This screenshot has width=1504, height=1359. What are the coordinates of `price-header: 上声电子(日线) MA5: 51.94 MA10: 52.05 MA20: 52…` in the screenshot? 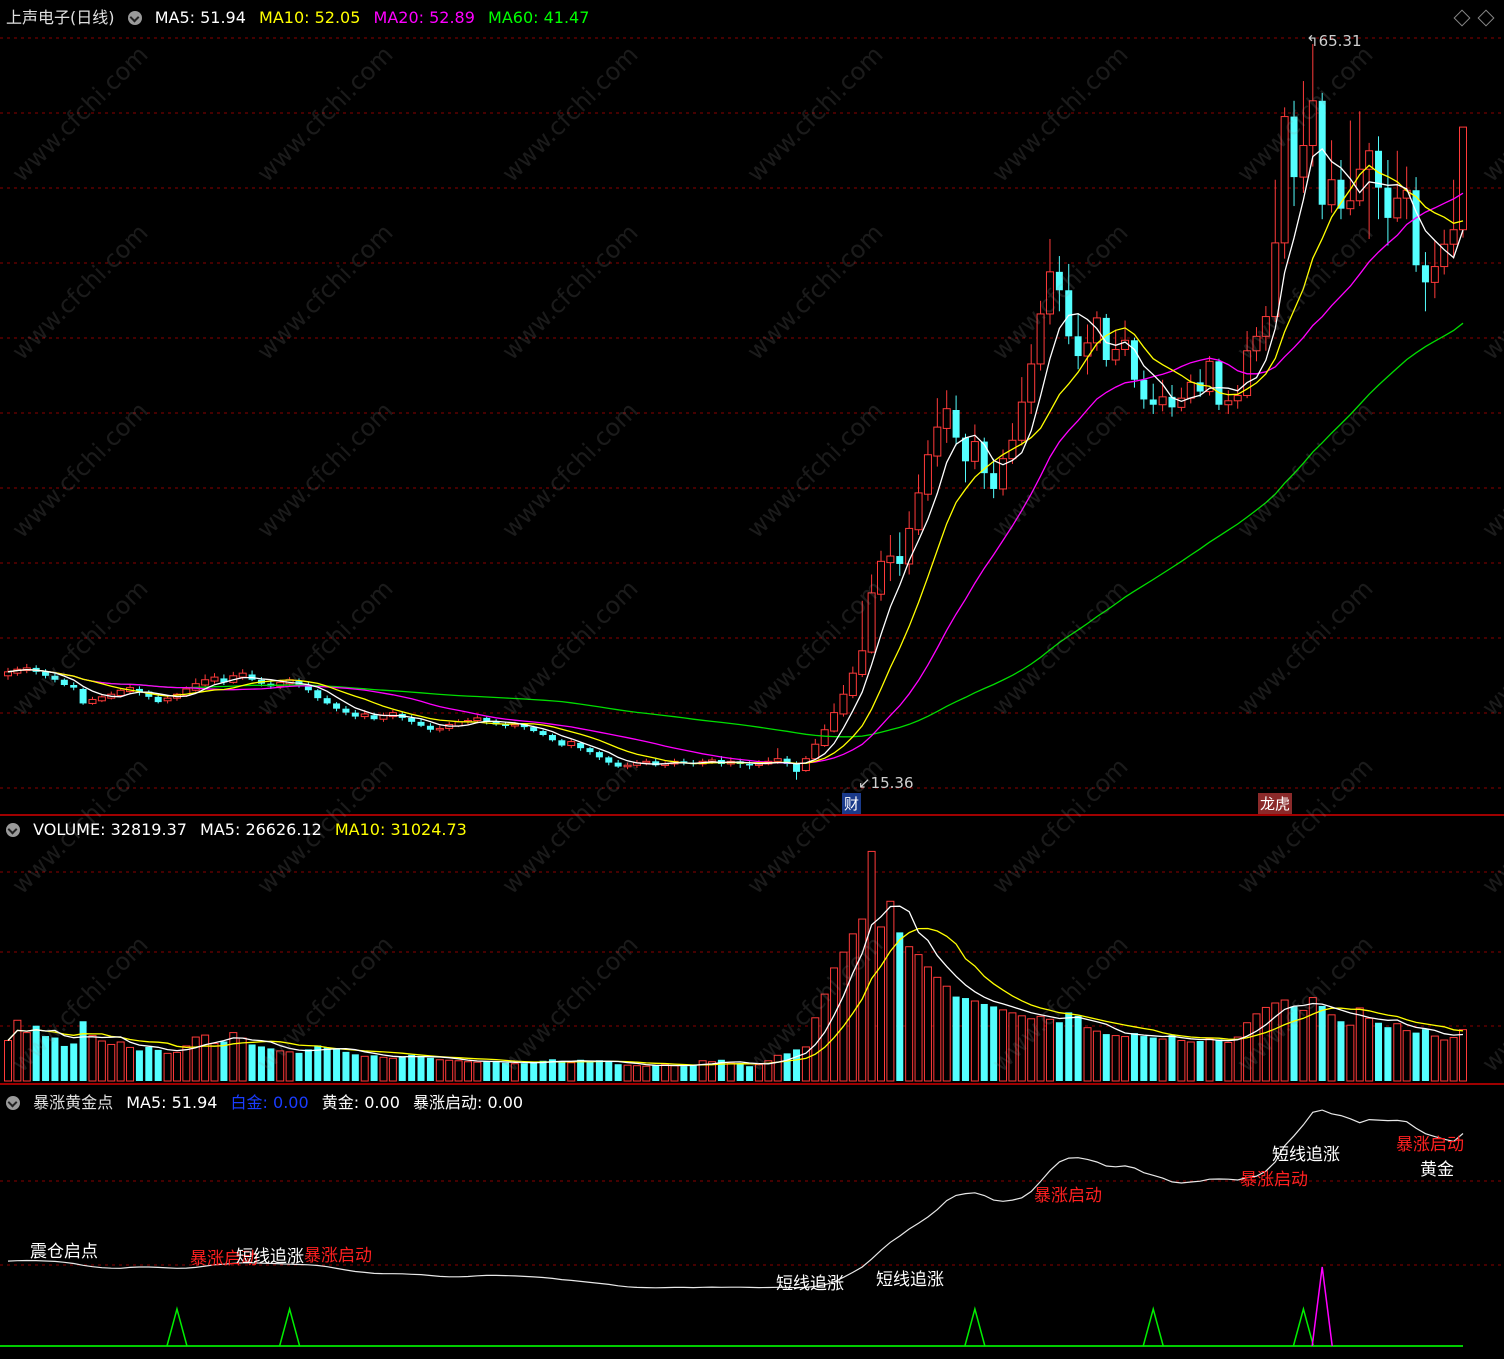 It's located at (301, 16).